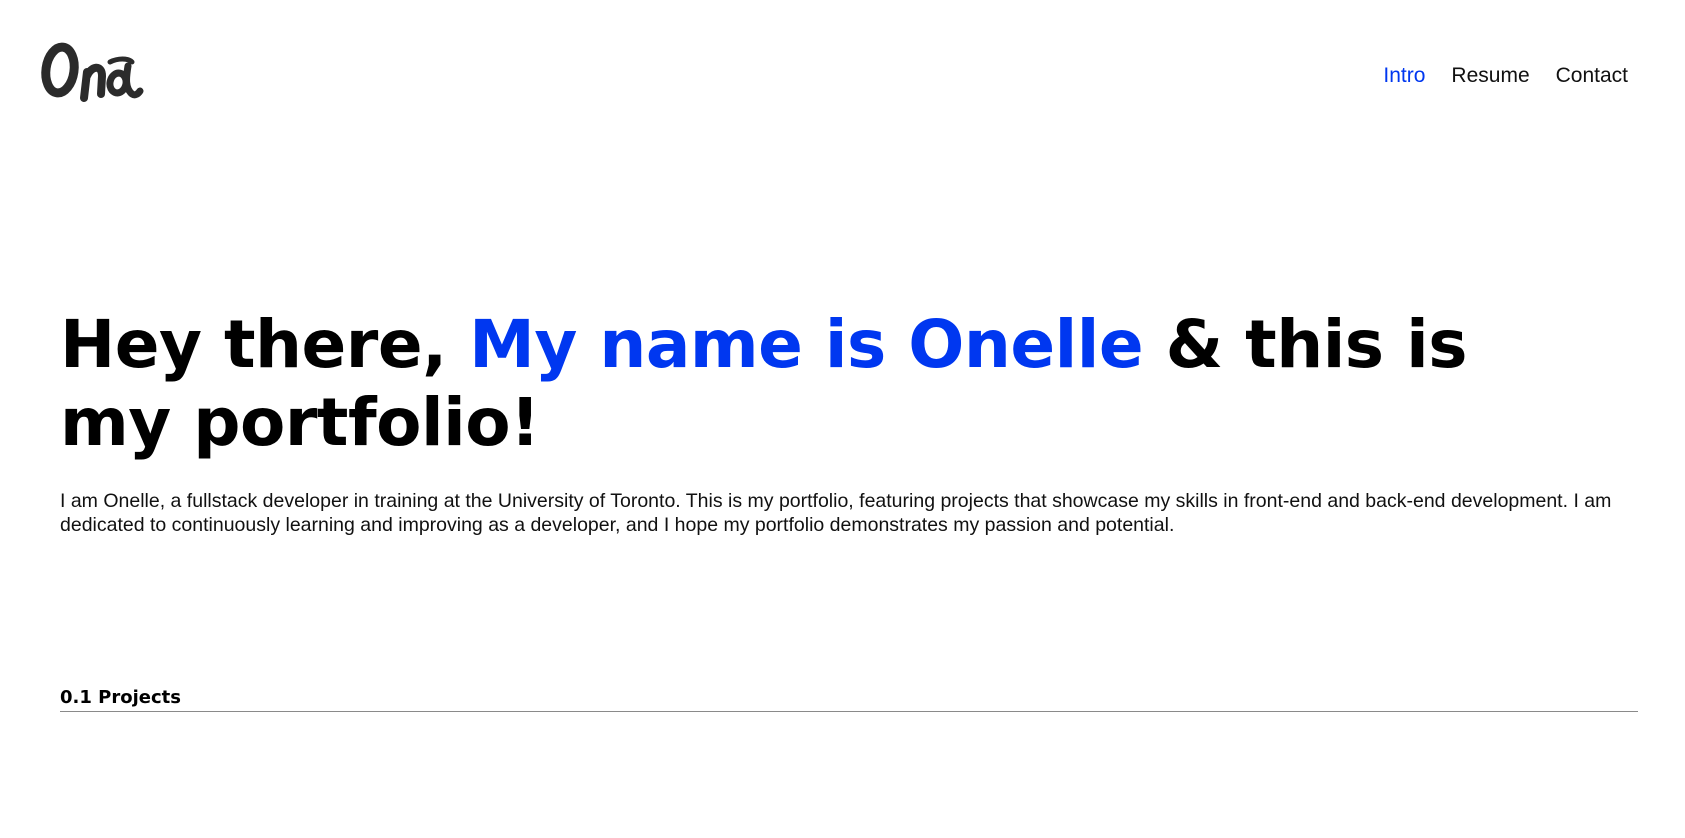 The image size is (1685, 838). I want to click on nav-item-contact: Contact, so click(1592, 76).